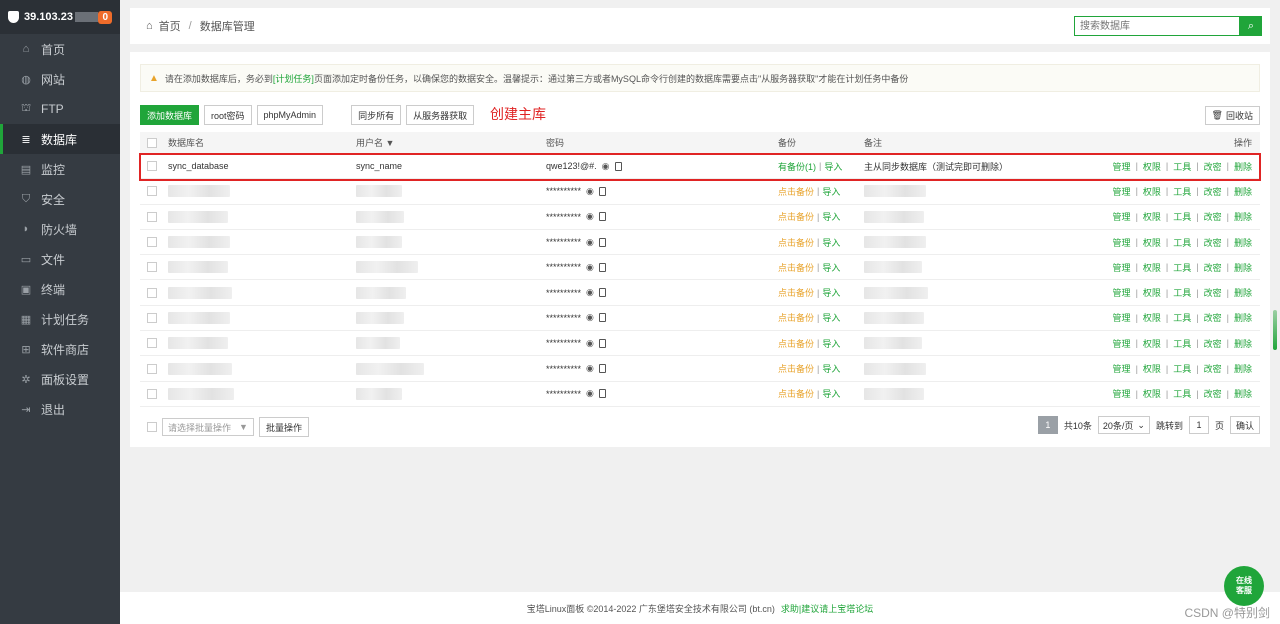 The image size is (1280, 624). I want to click on sidebar-item: ▤ 监控, so click(60, 169).